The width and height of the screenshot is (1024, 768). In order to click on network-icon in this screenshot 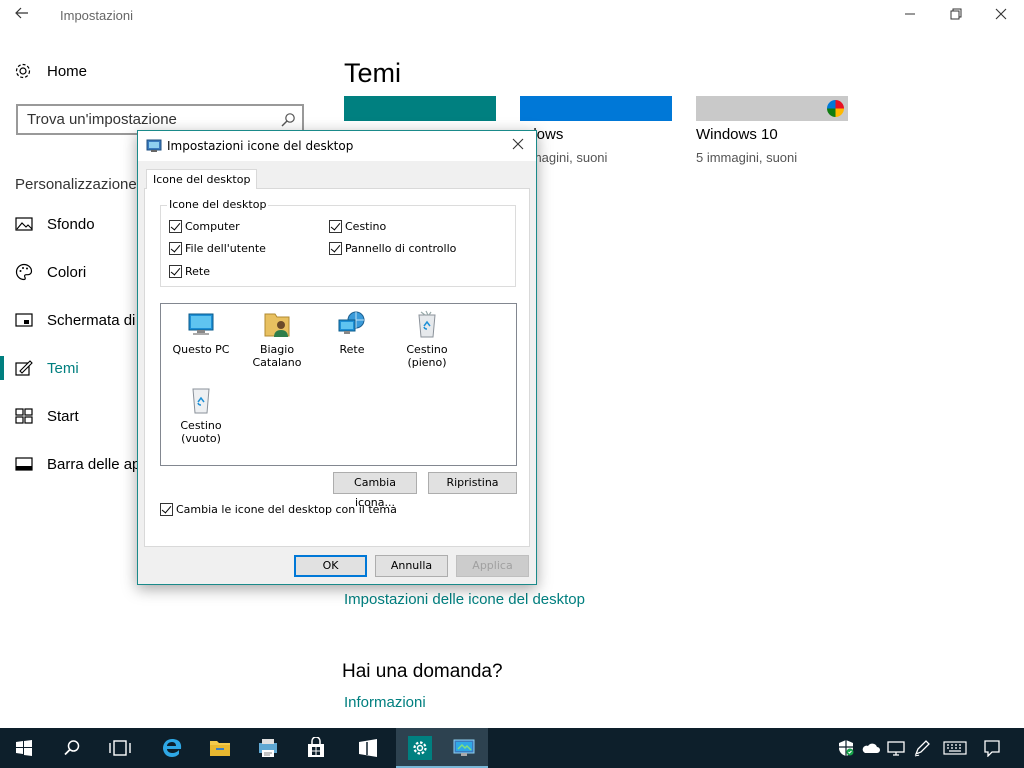, I will do `click(352, 324)`.